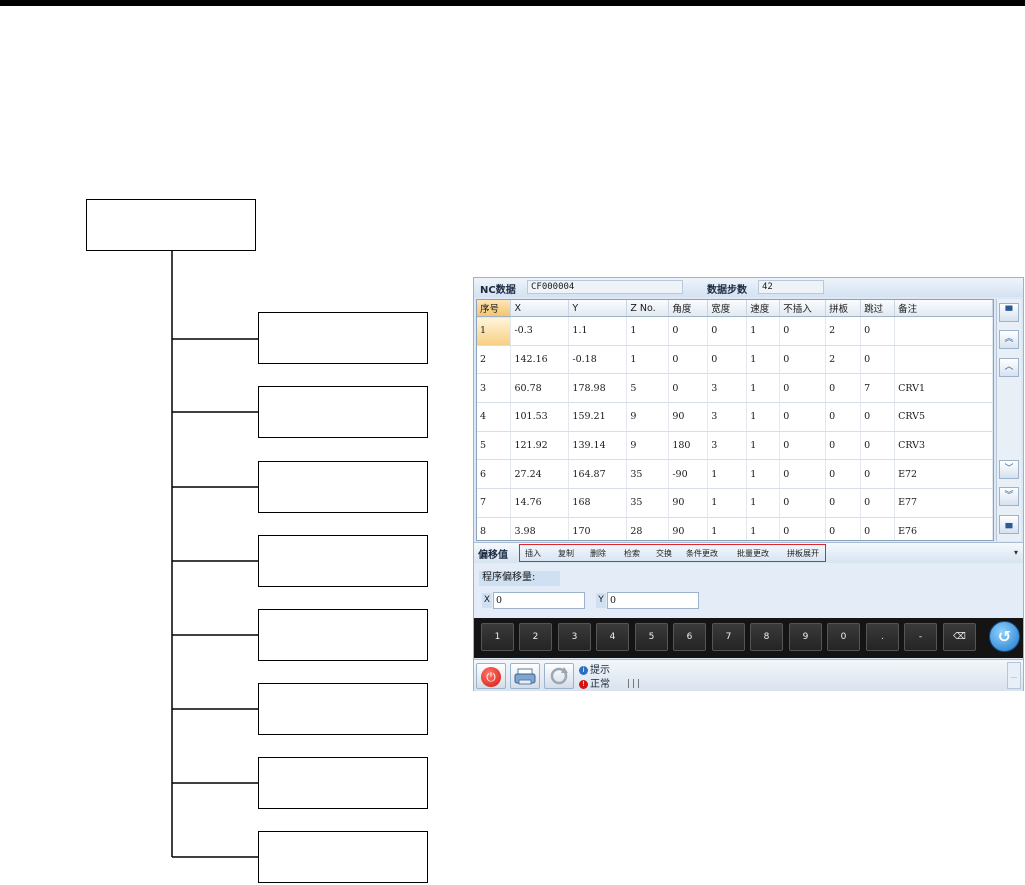 The width and height of the screenshot is (1025, 885). Describe the element at coordinates (648, 528) in the screenshot. I see `table-cell: 28` at that location.